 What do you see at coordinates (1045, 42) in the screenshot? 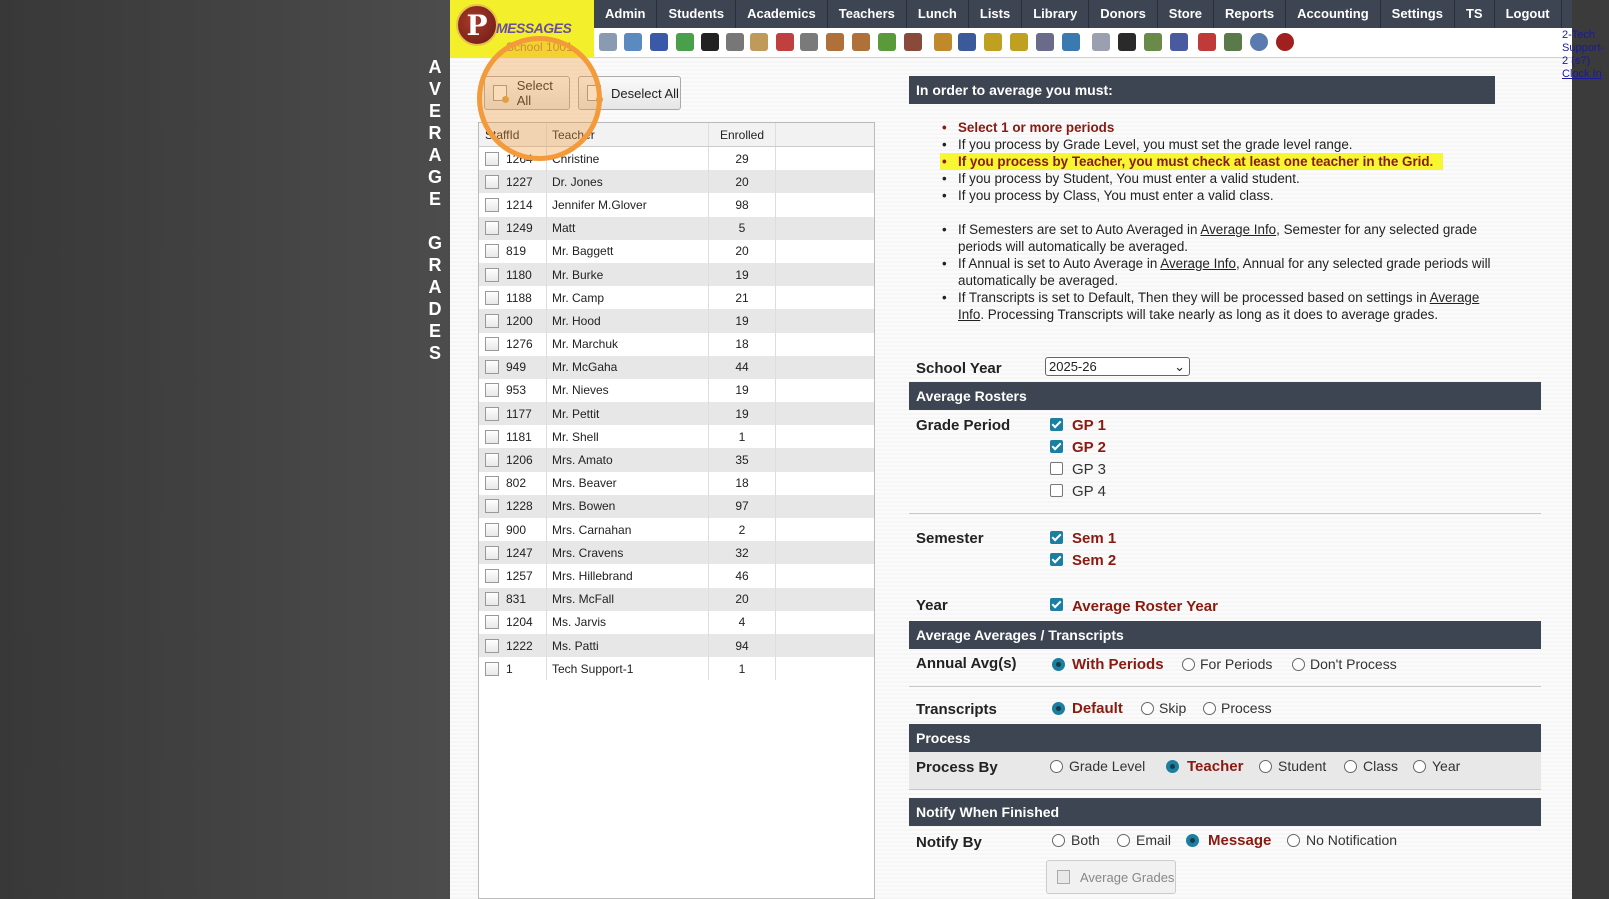
I see `person-icon` at bounding box center [1045, 42].